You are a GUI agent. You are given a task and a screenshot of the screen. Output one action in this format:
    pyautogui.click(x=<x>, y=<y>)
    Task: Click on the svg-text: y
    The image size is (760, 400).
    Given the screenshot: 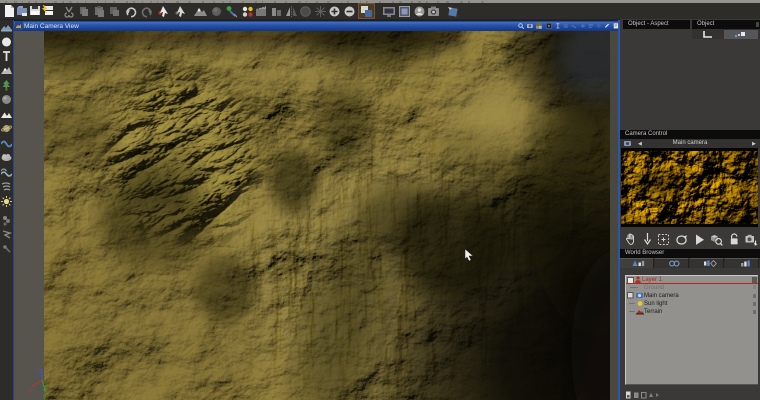 What is the action you would take?
    pyautogui.click(x=45, y=397)
    